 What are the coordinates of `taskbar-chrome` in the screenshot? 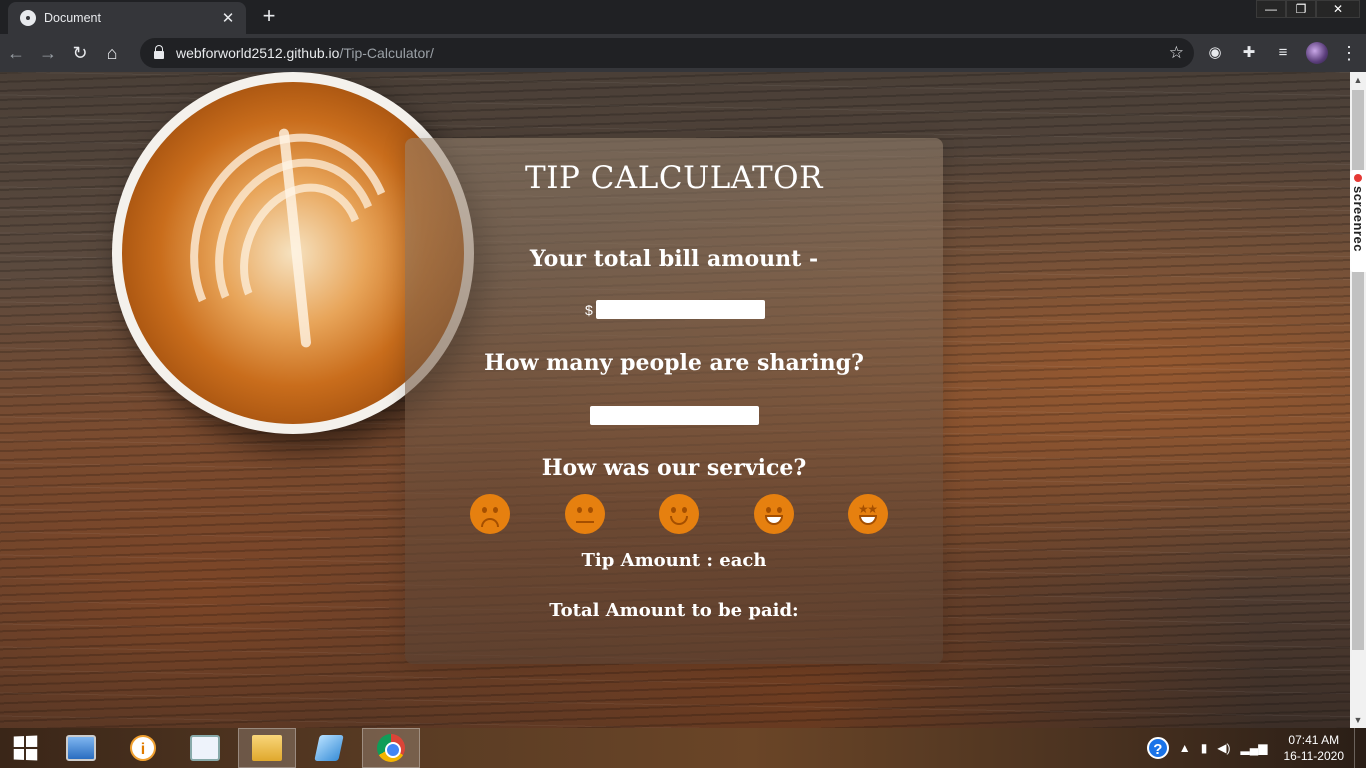 It's located at (391, 748).